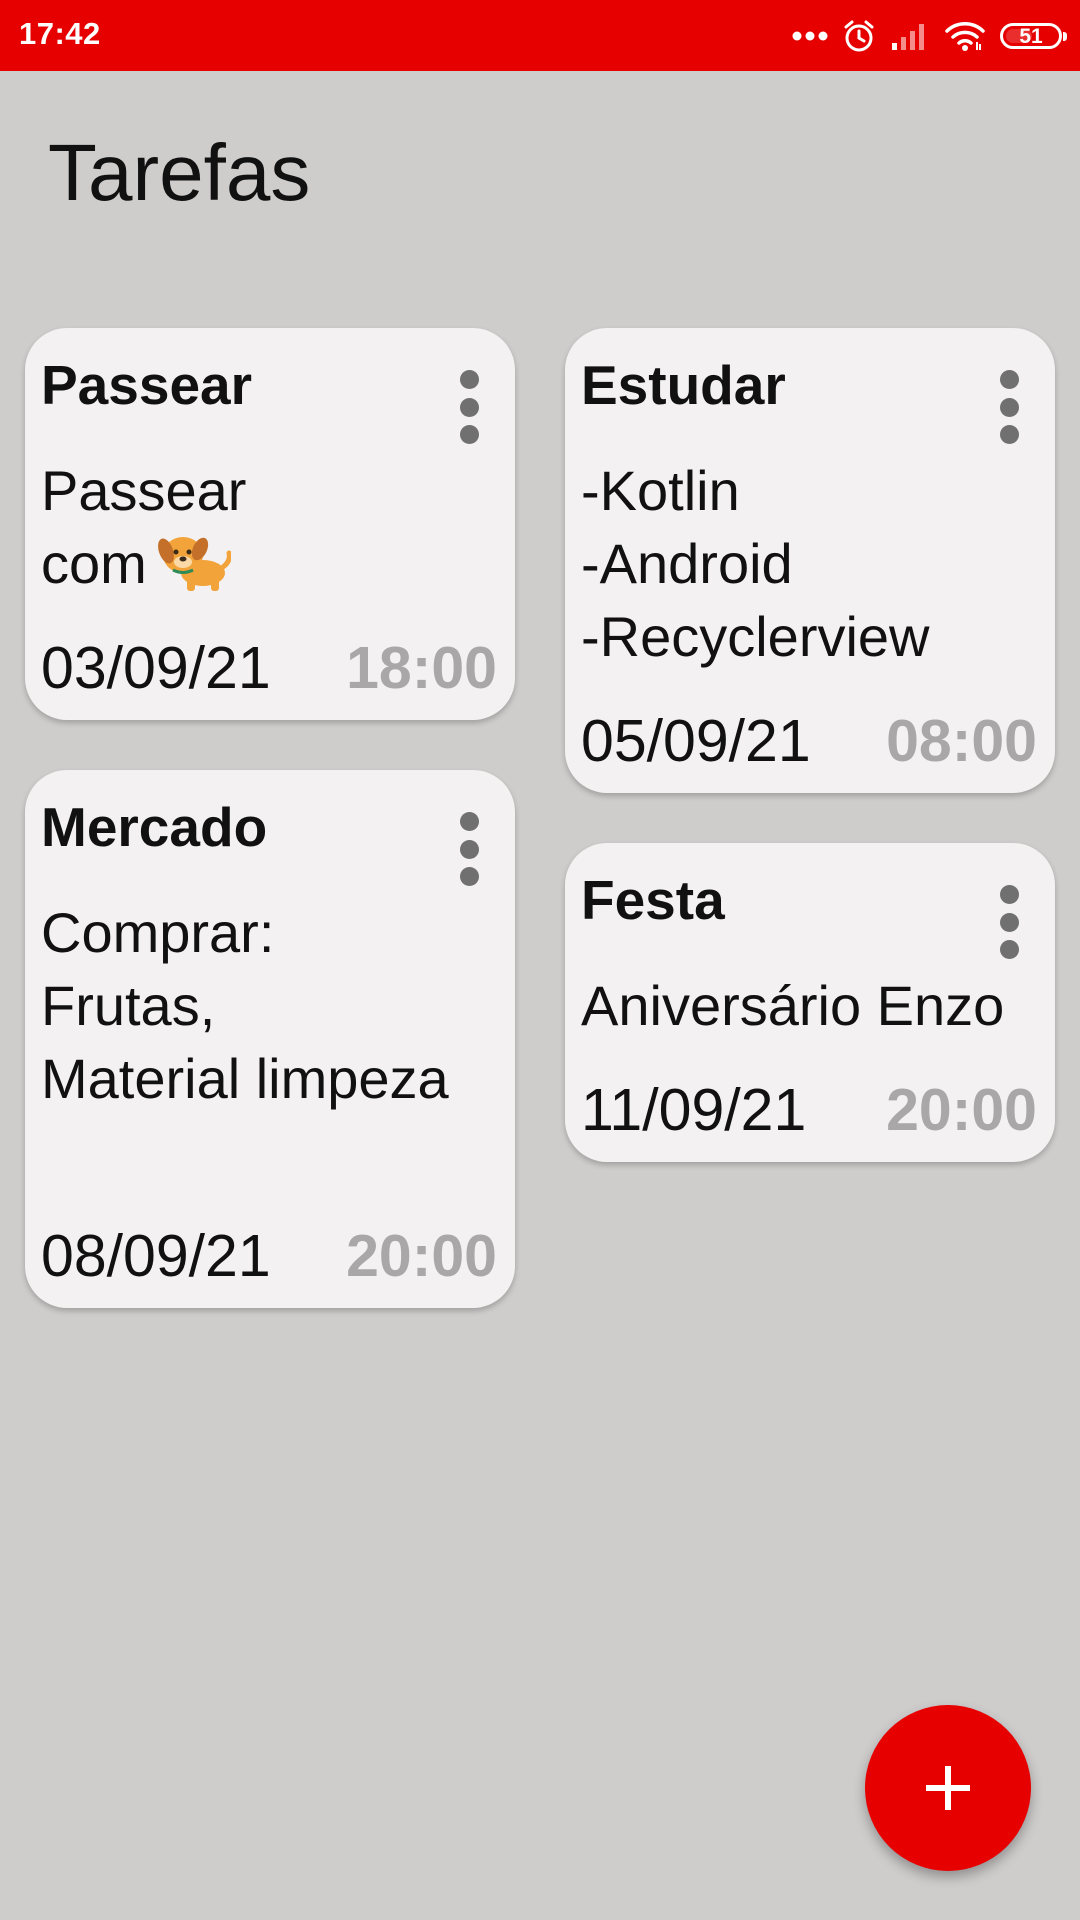 The height and width of the screenshot is (1920, 1080). I want to click on battery-icon: 51, so click(1033, 36).